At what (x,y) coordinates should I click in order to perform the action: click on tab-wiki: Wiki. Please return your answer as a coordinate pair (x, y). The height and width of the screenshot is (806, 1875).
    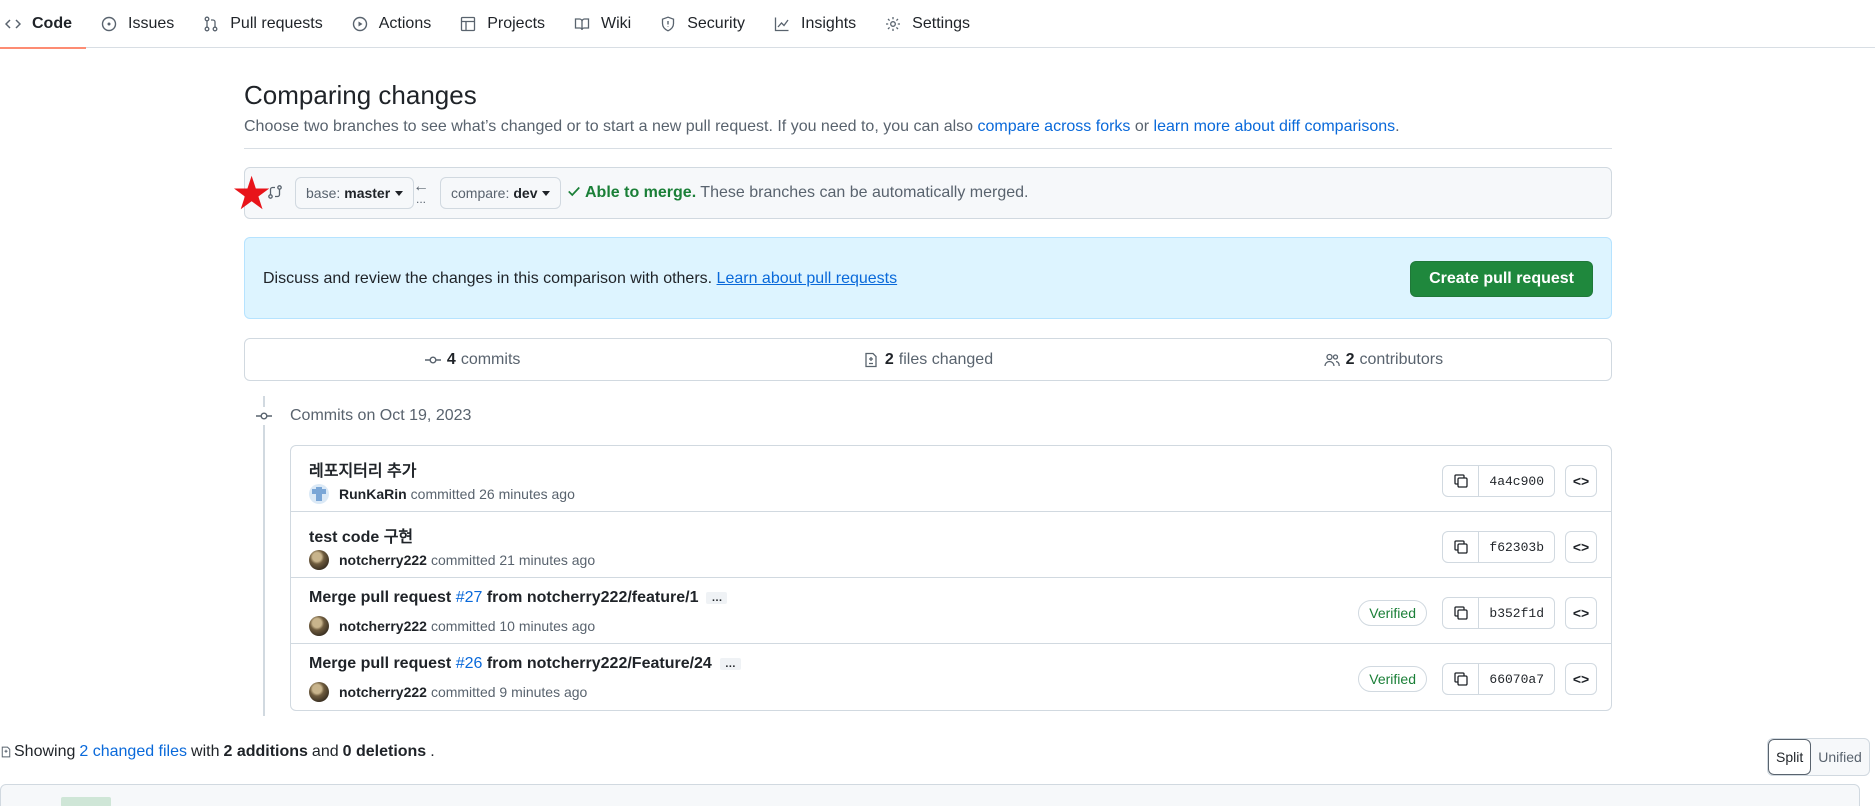
    Looking at the image, I should click on (602, 24).